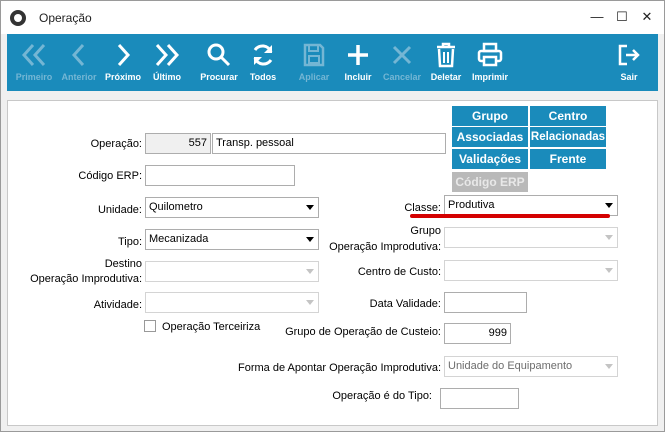 This screenshot has width=665, height=432. I want to click on frente-button: Frente, so click(568, 159).